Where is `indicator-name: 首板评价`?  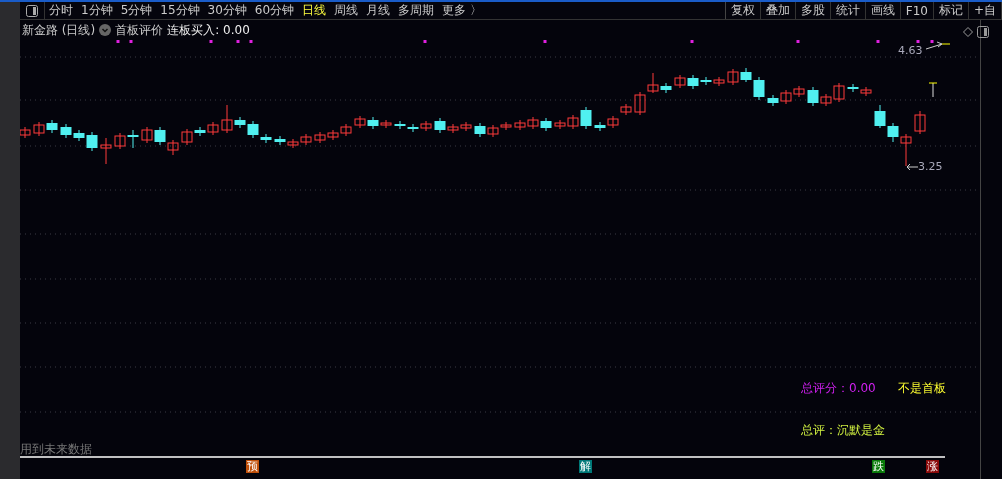
indicator-name: 首板评价 is located at coordinates (139, 30).